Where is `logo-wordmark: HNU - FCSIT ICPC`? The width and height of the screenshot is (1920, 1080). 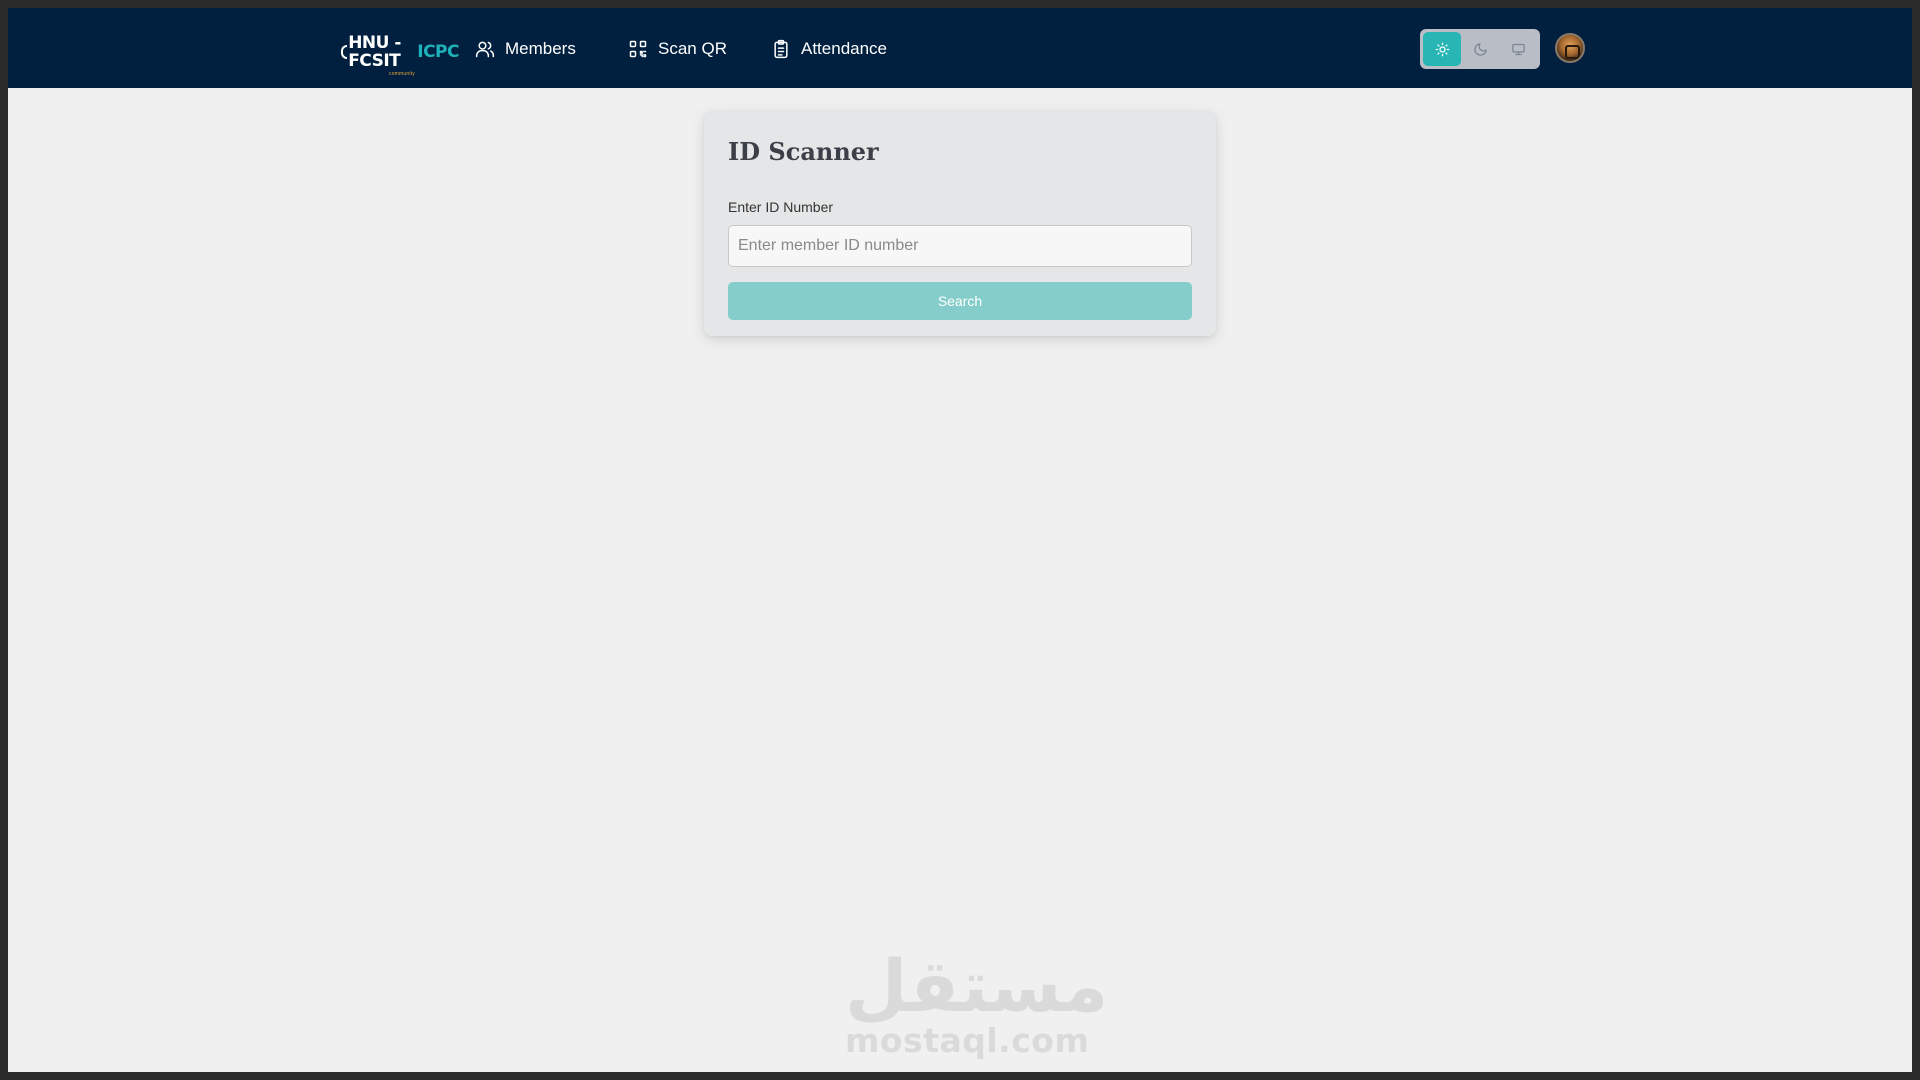
logo-wordmark: HNU - FCSIT ICPC is located at coordinates (400, 52).